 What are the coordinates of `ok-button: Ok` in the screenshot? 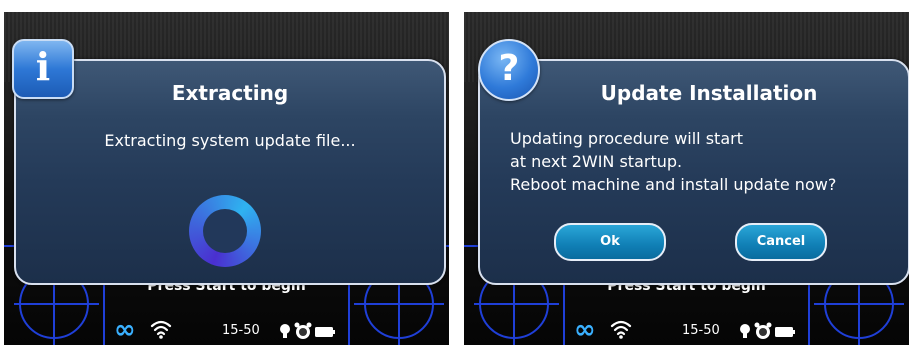 It's located at (610, 242).